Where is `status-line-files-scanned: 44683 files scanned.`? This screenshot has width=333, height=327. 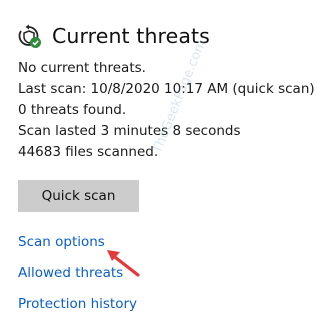 status-line-files-scanned: 44683 files scanned. is located at coordinates (88, 152).